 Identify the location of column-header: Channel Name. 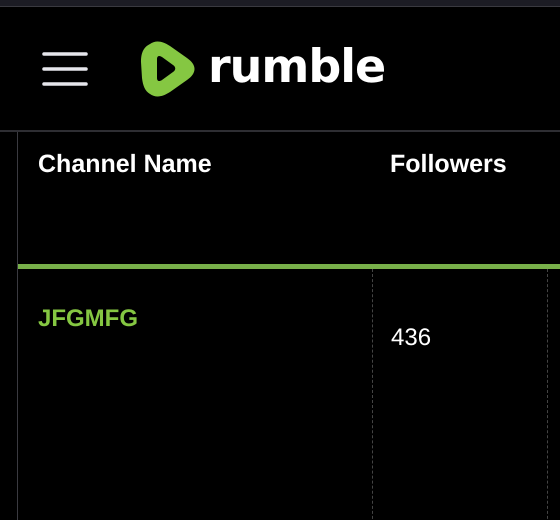
(125, 164).